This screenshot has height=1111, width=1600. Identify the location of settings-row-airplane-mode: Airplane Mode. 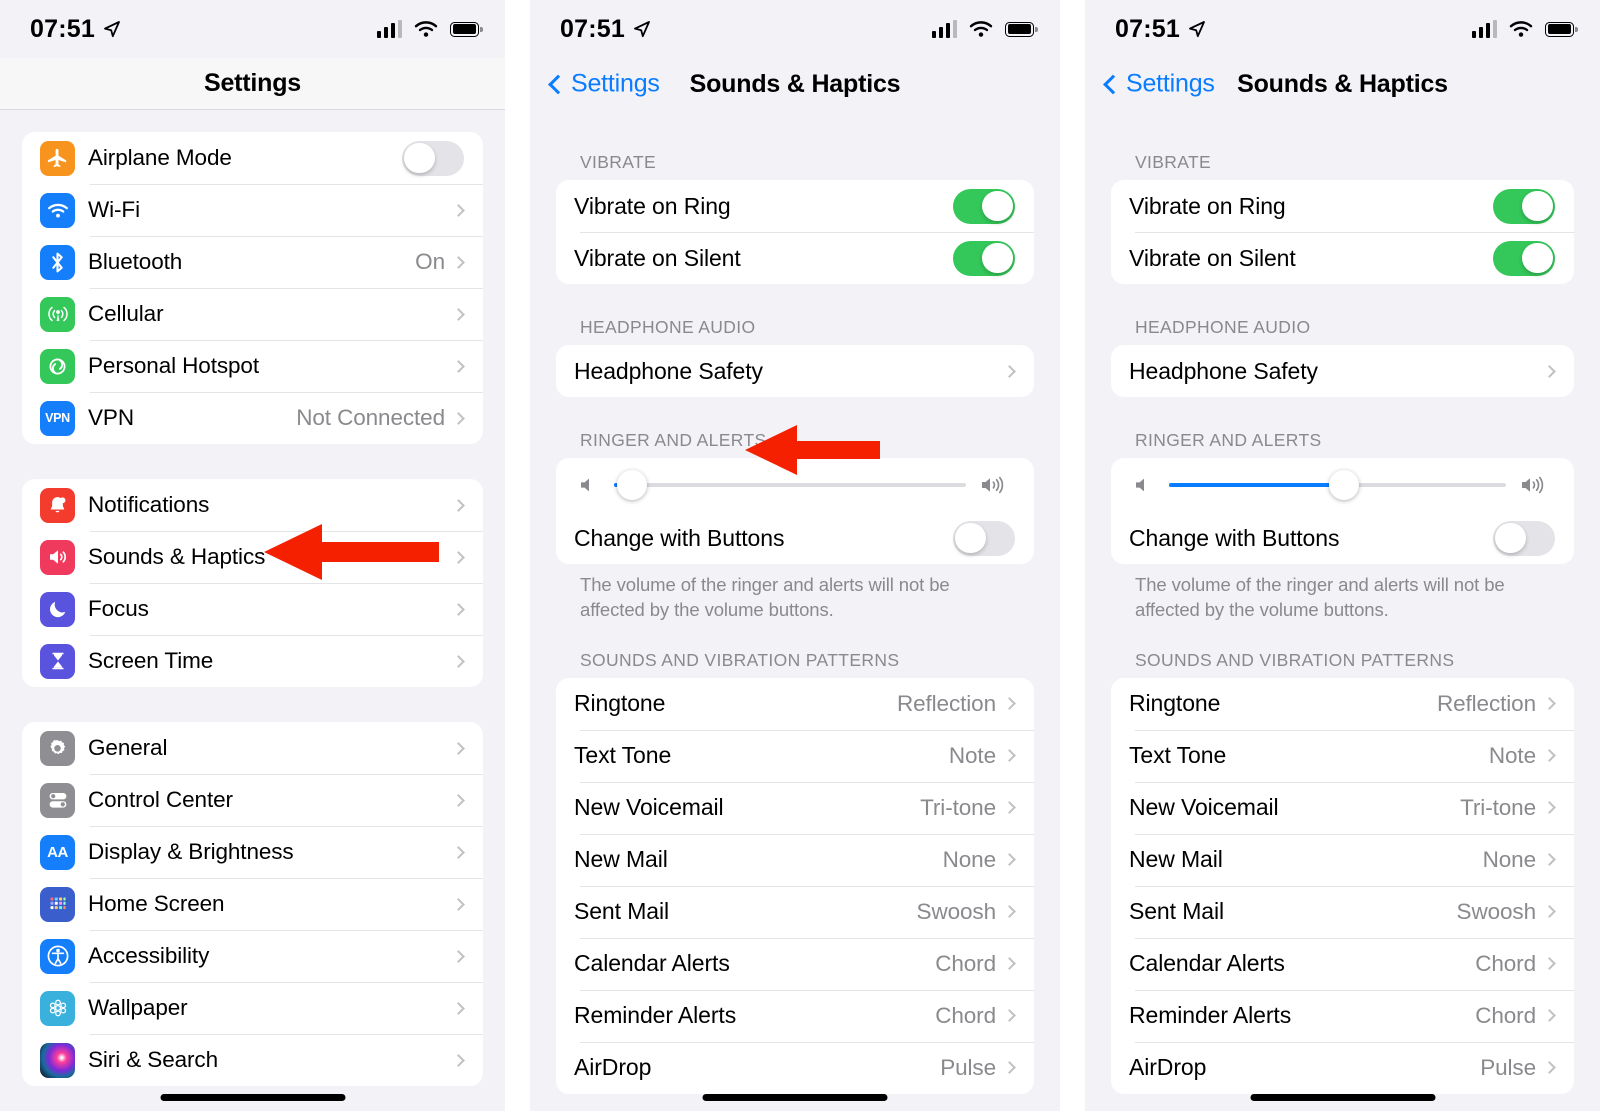
(252, 158).